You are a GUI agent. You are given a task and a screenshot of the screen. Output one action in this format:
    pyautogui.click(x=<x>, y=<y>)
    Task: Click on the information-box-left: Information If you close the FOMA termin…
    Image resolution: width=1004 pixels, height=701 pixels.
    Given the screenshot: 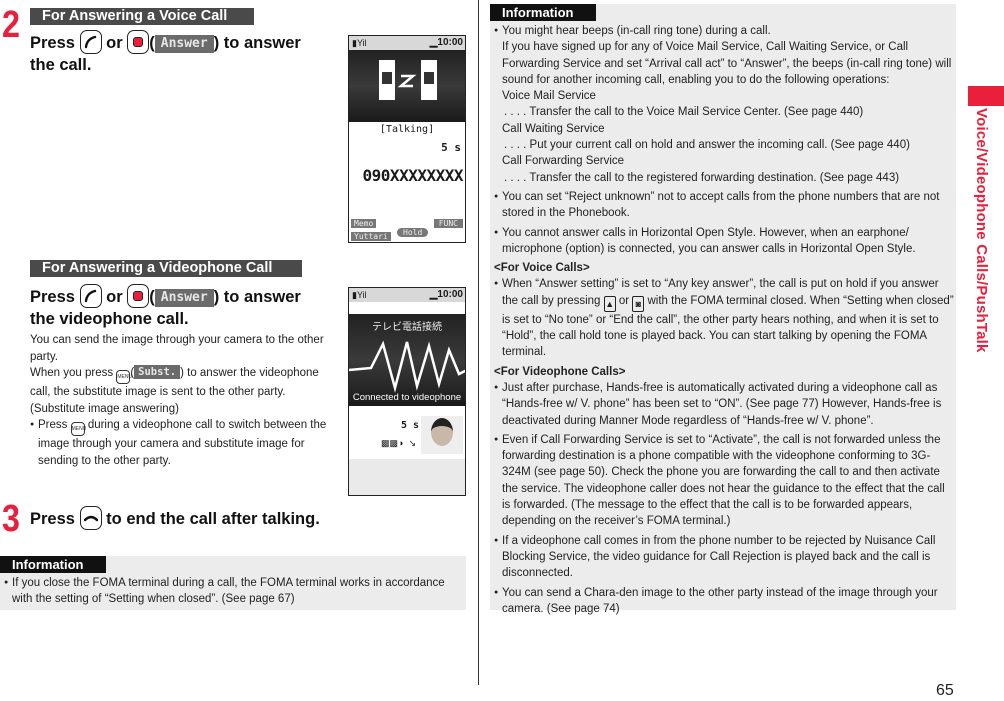 What is the action you would take?
    pyautogui.click(x=233, y=583)
    